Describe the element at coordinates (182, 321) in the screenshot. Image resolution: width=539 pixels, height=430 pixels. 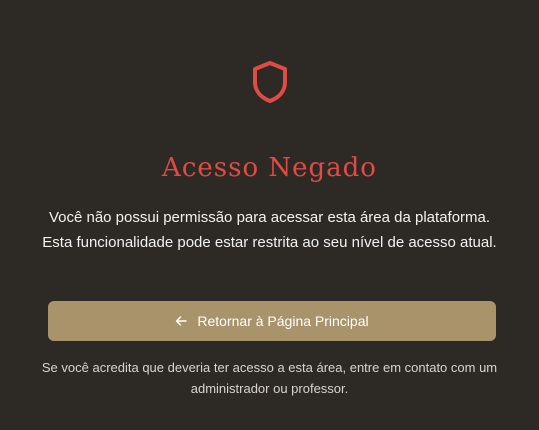
I see `arrow-left-icon` at that location.